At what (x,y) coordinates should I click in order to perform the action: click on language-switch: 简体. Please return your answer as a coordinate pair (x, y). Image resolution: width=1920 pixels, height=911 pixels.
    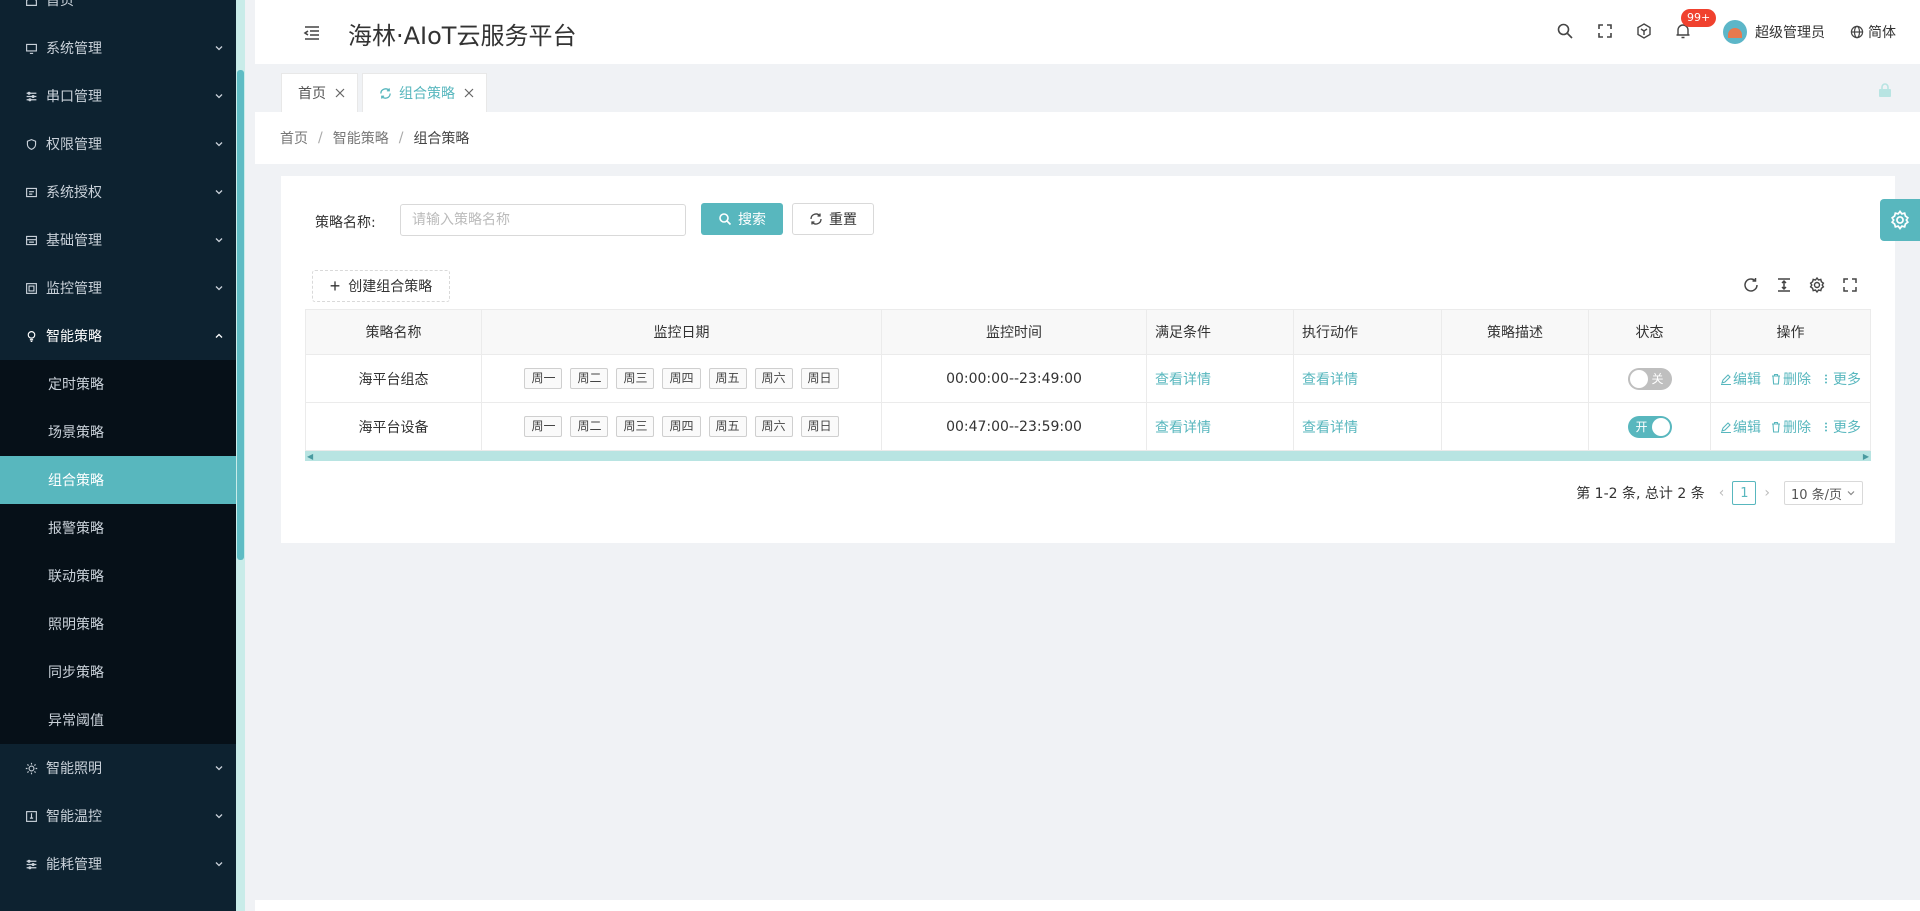
    Looking at the image, I should click on (1873, 32).